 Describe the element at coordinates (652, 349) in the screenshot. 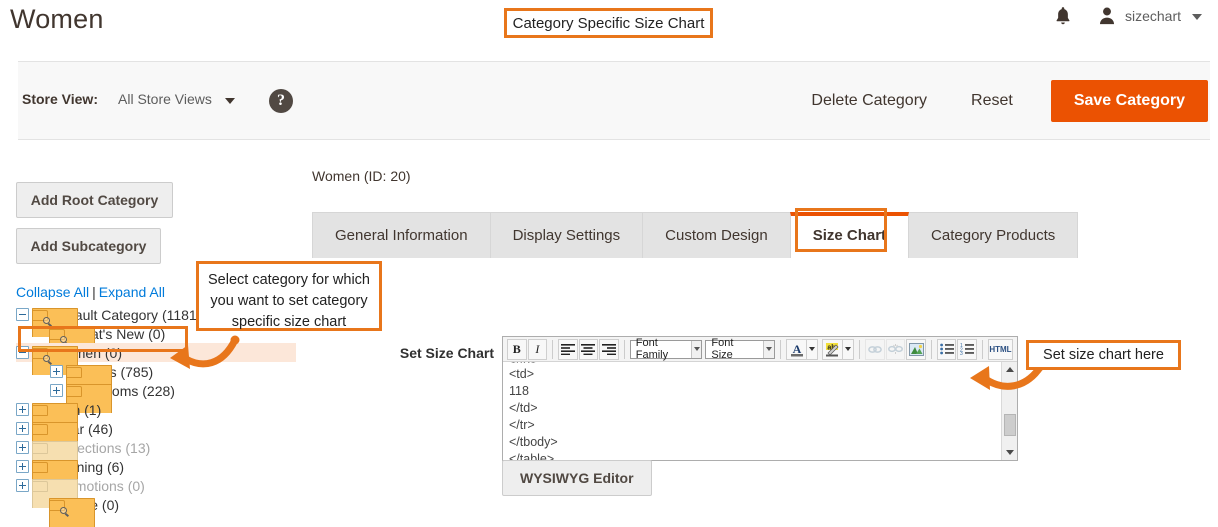

I see `font-family-value: Font Family` at that location.